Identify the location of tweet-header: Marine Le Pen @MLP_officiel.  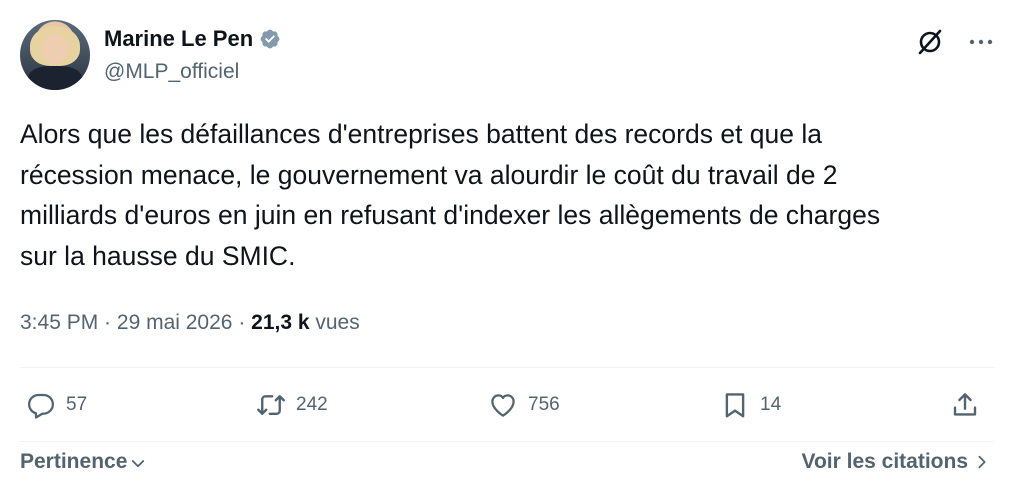
(507, 56).